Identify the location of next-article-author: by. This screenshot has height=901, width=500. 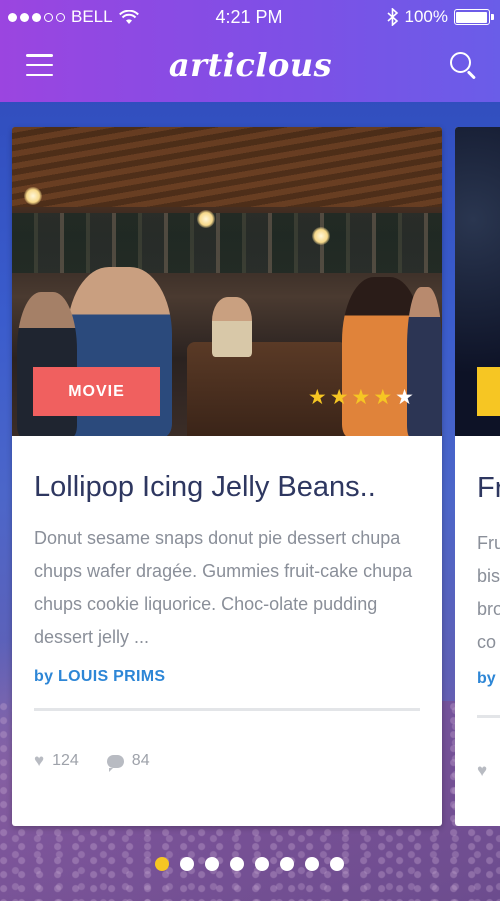
(486, 678).